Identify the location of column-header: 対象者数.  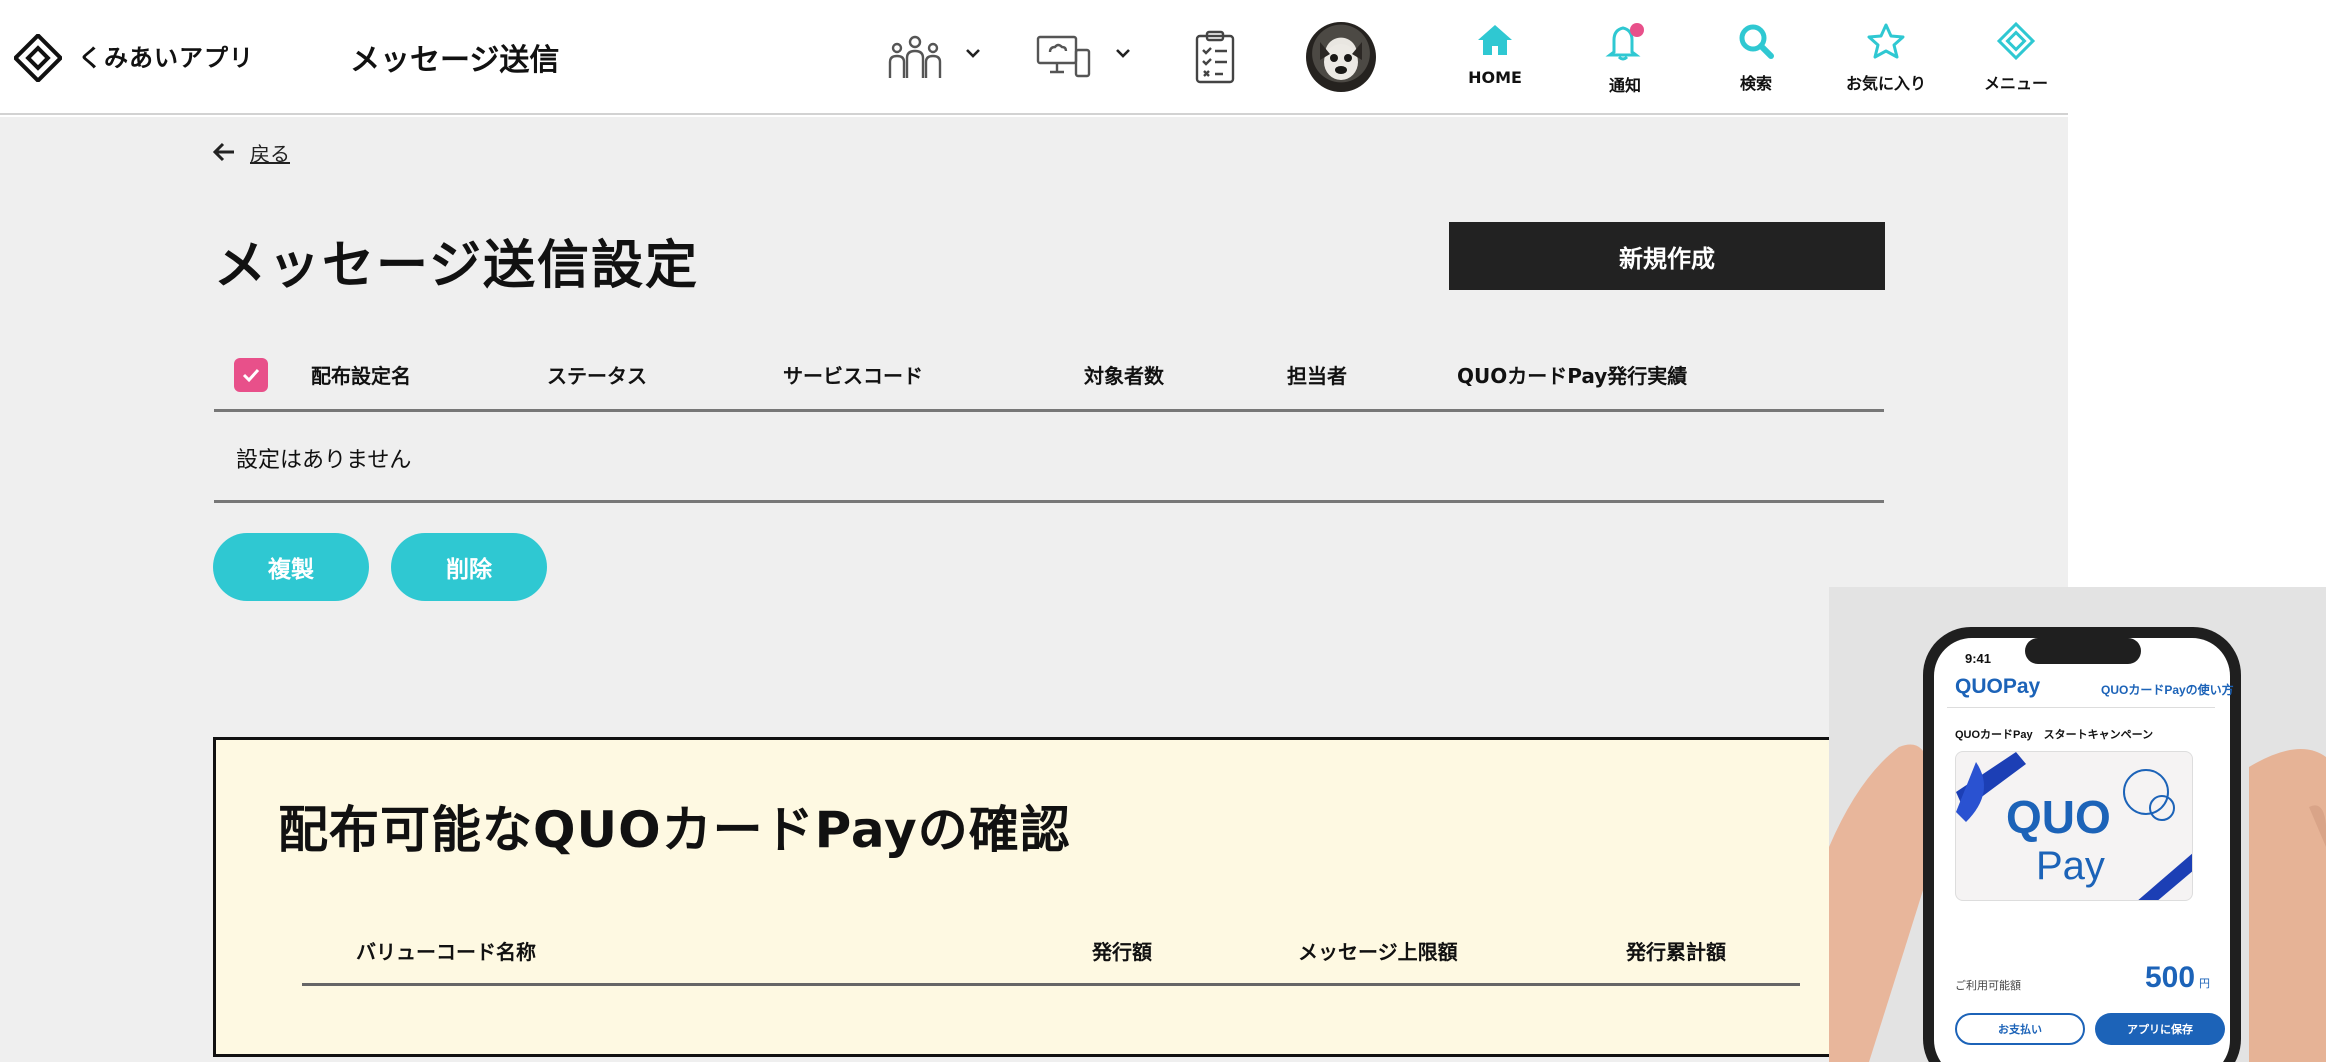
(1124, 374).